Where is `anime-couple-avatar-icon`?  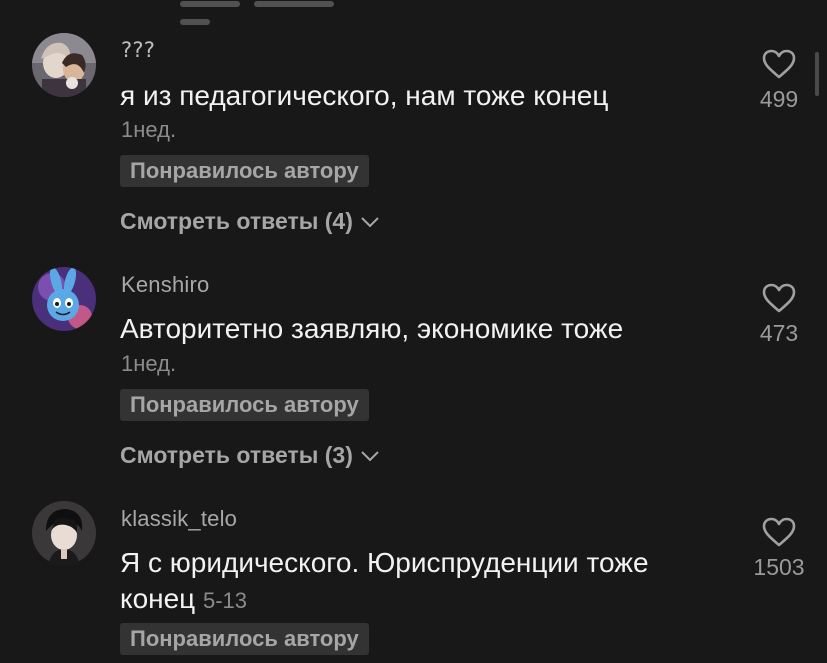
anime-couple-avatar-icon is located at coordinates (64, 65).